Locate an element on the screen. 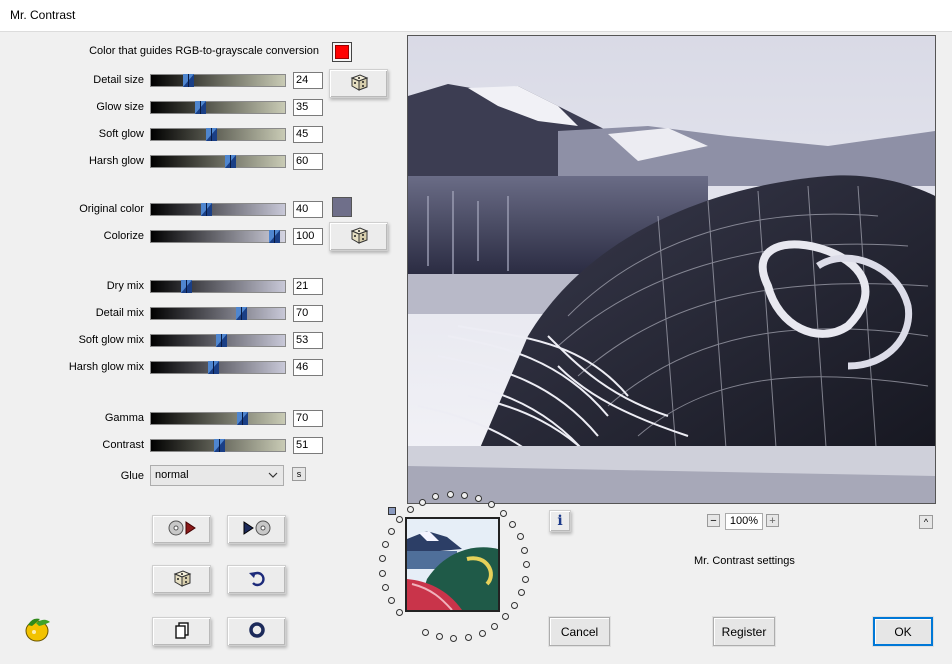 This screenshot has height=664, width=952. harsh-glow-mix-slider is located at coordinates (218, 367).